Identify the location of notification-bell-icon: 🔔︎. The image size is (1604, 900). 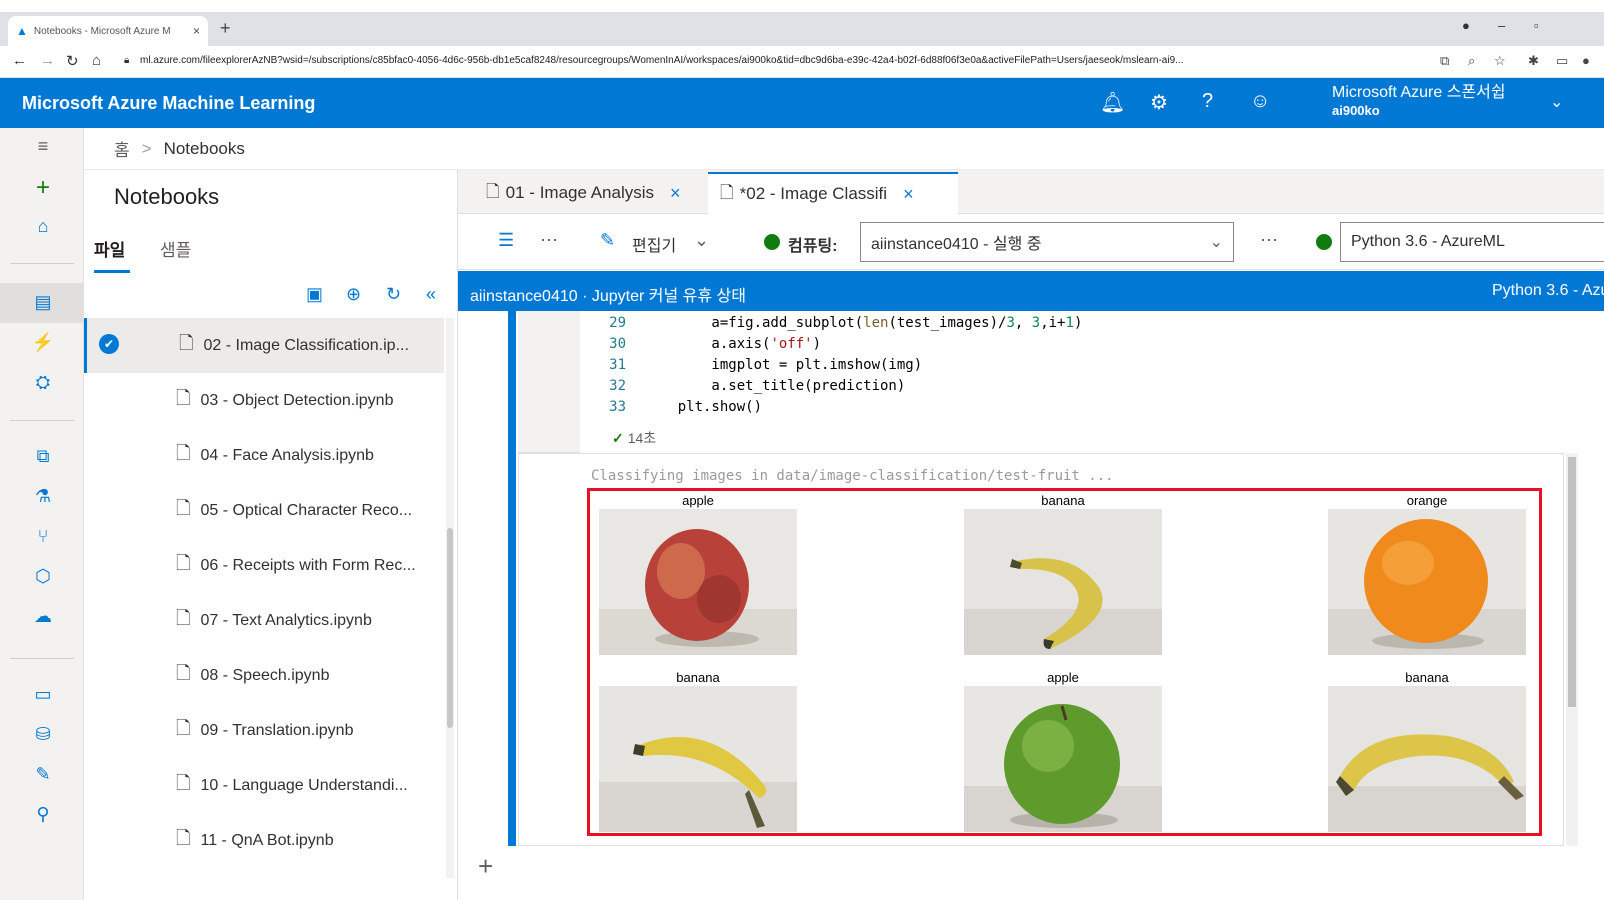
(1112, 102).